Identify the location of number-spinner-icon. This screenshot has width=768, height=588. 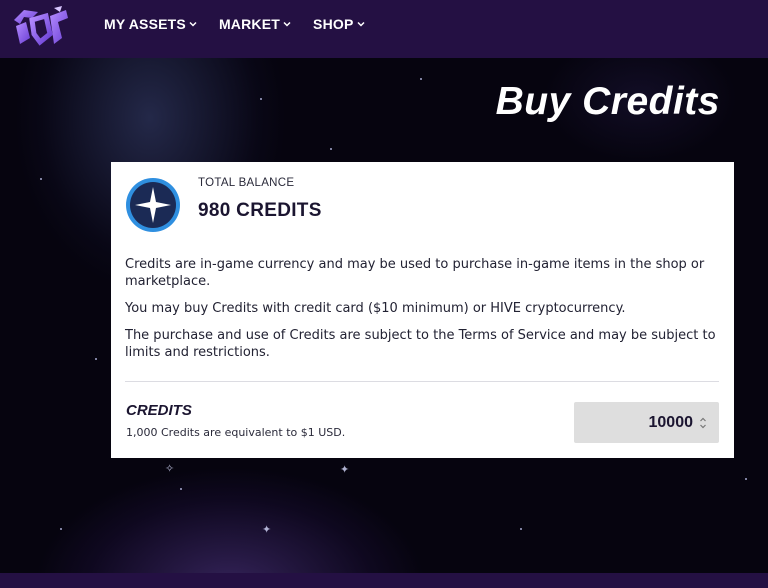
(703, 423).